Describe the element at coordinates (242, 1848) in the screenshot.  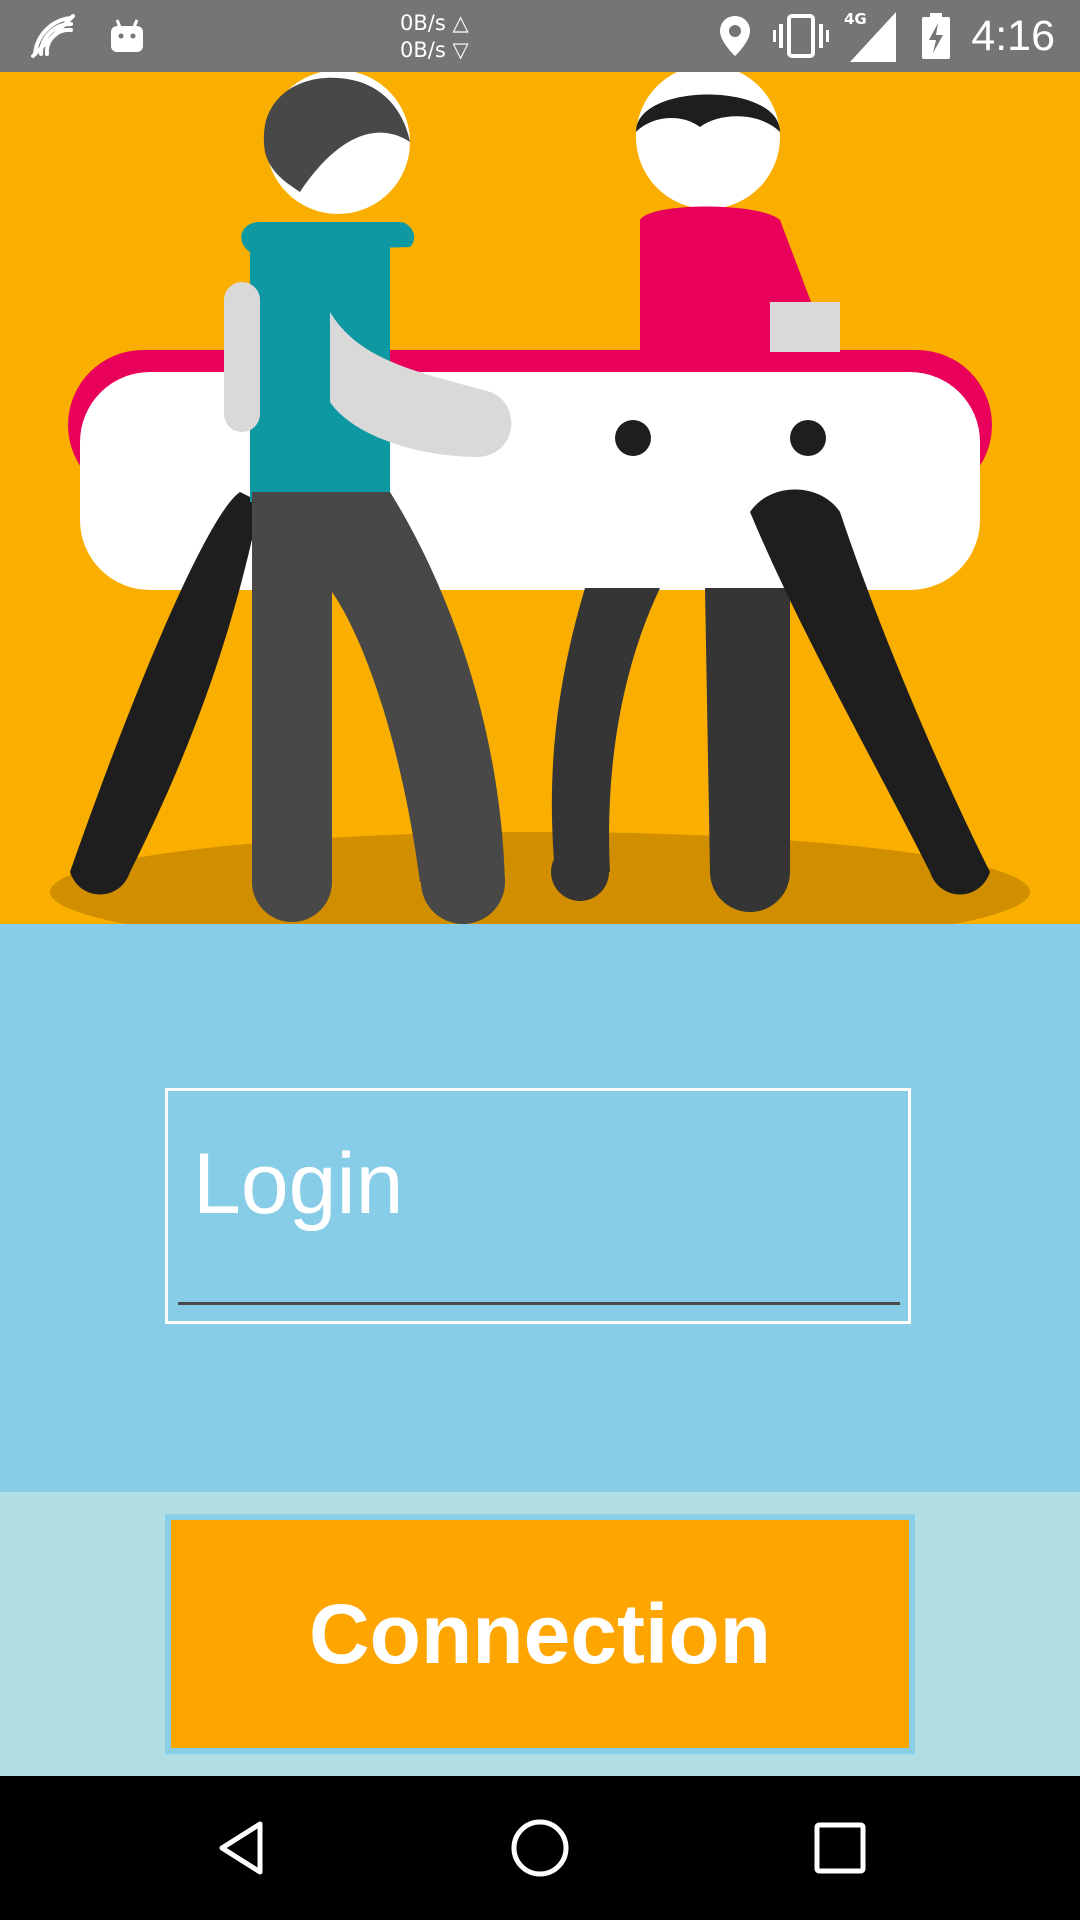
I see `back-icon` at that location.